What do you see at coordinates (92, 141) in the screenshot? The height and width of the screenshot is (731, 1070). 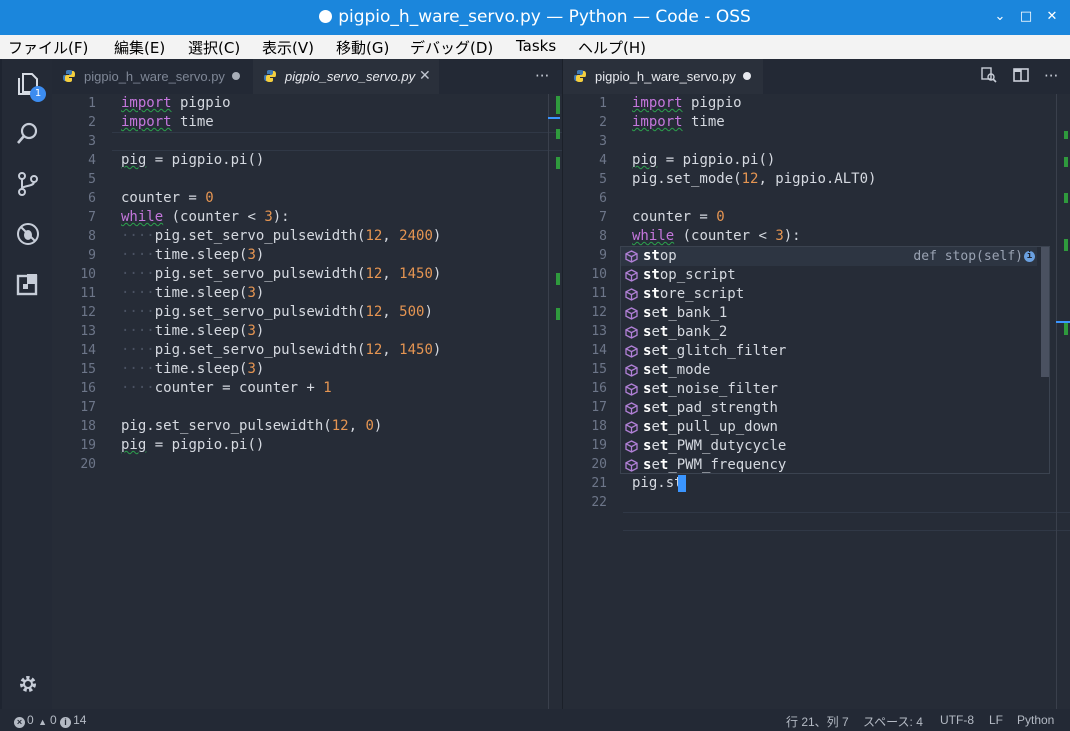 I see `line-number: 3` at bounding box center [92, 141].